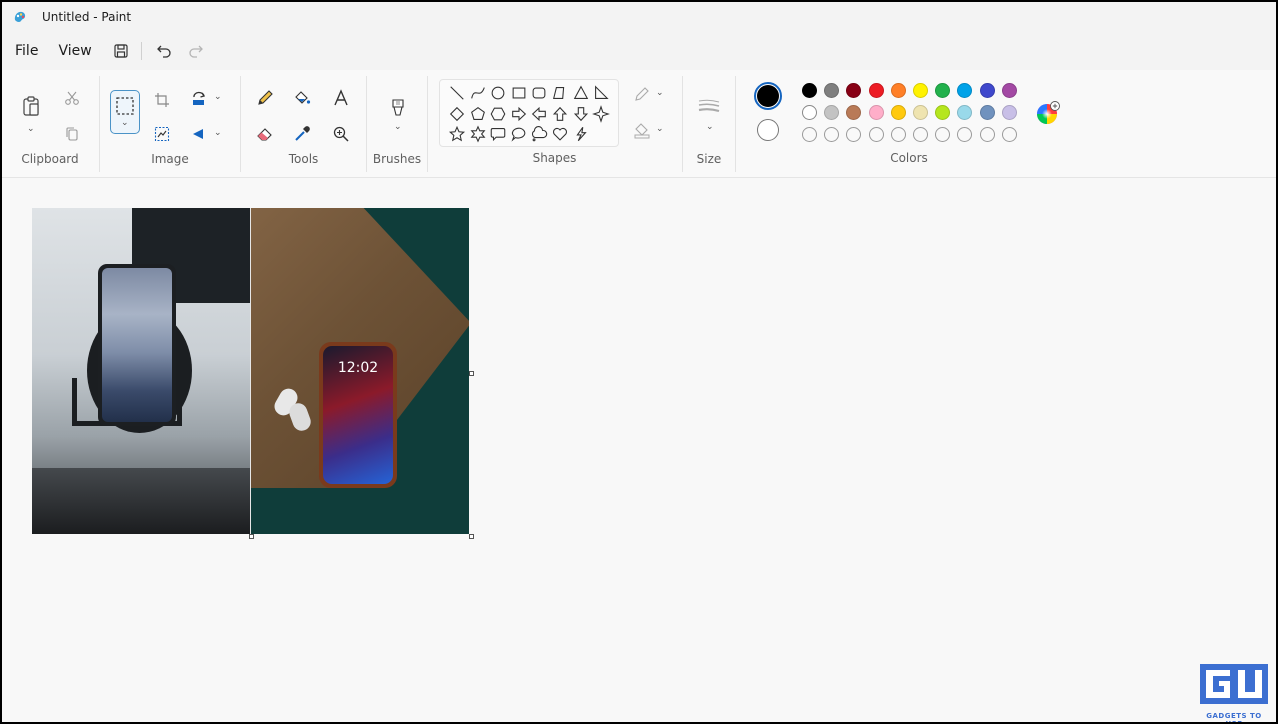 The height and width of the screenshot is (724, 1278). Describe the element at coordinates (125, 123) in the screenshot. I see `select-chevron-down-icon: ⌄` at that location.